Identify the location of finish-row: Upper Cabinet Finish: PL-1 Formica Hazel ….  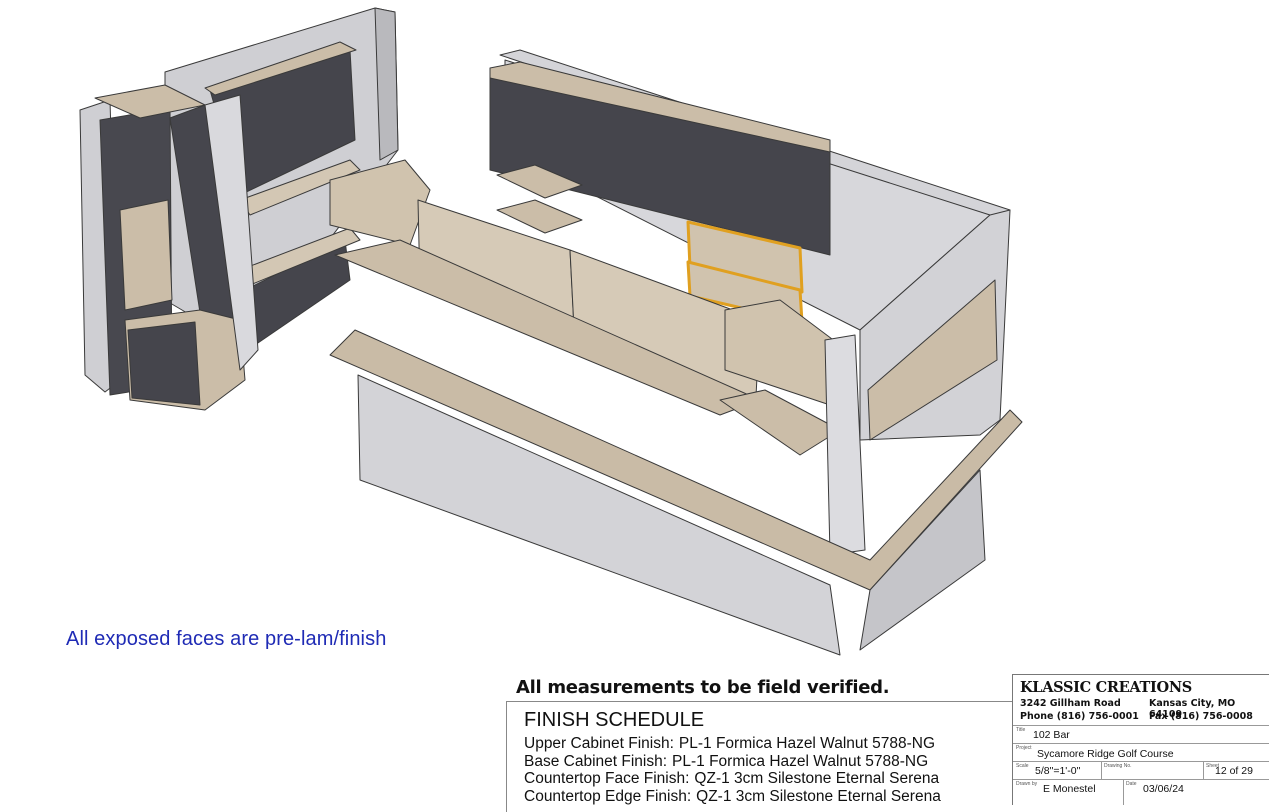
(730, 743).